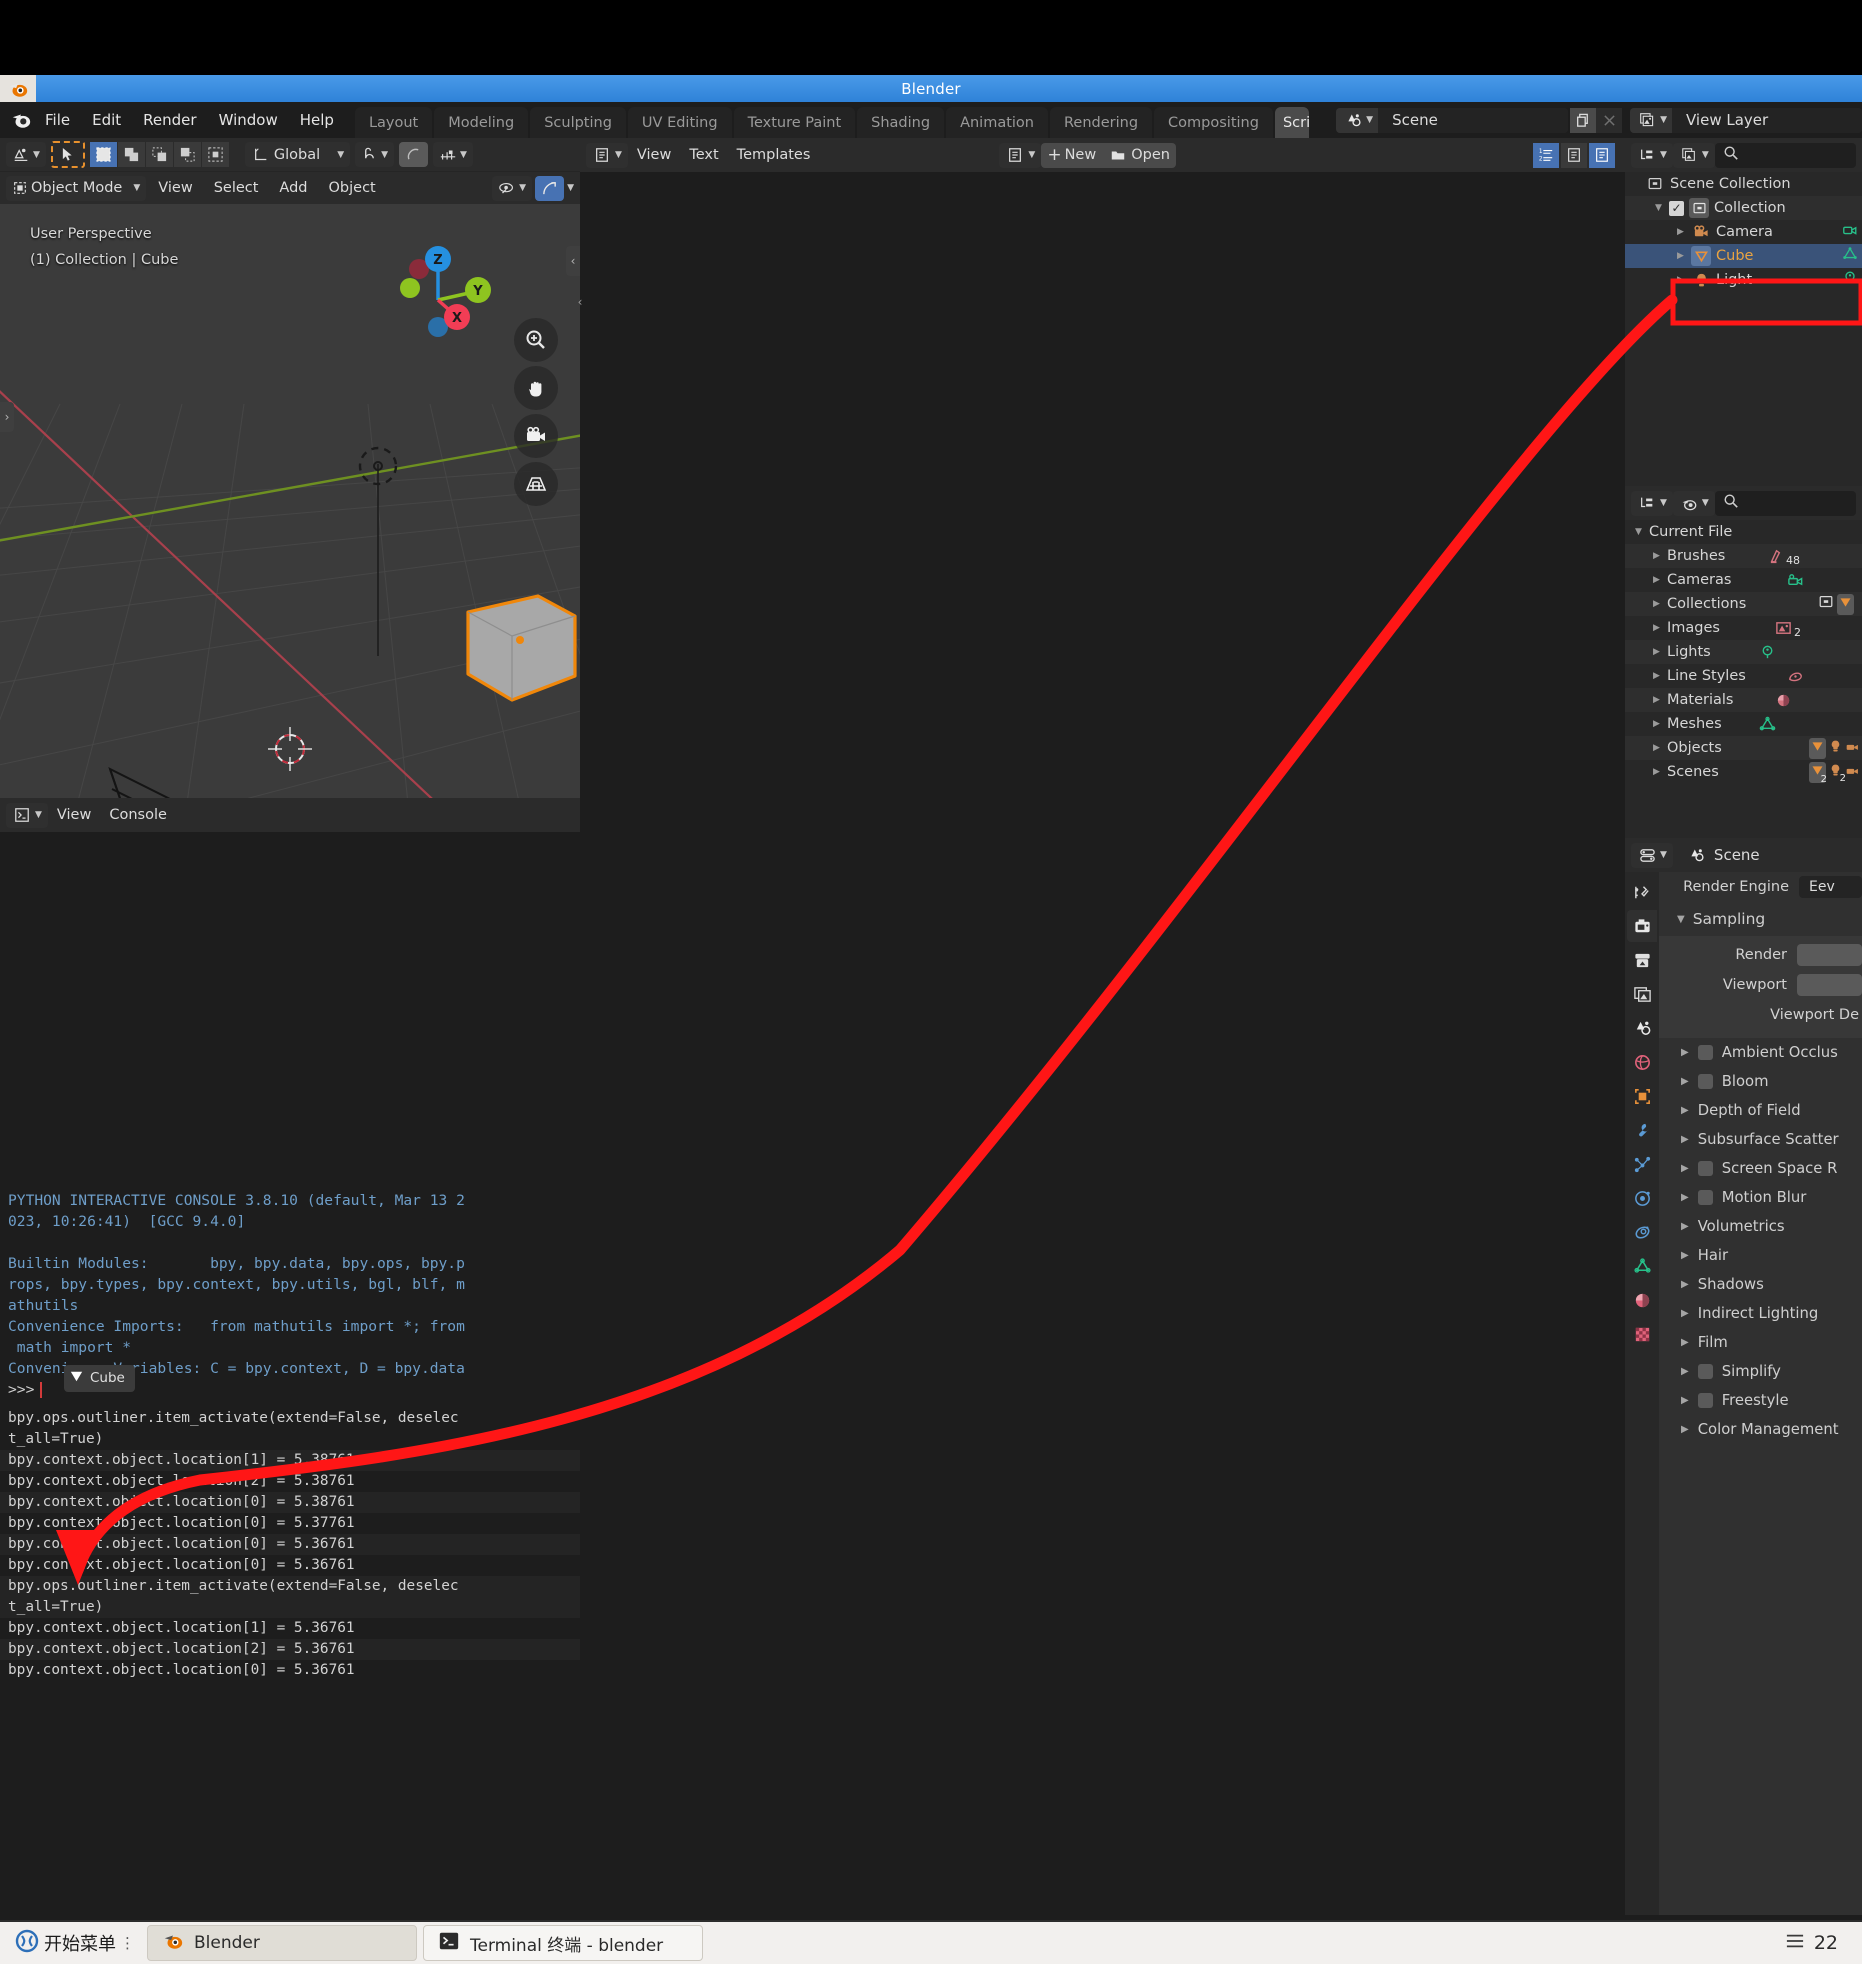 This screenshot has width=1862, height=1964. What do you see at coordinates (290, 1628) in the screenshot?
I see `info-row: bpy.context.object.location[1] = 5.36761` at bounding box center [290, 1628].